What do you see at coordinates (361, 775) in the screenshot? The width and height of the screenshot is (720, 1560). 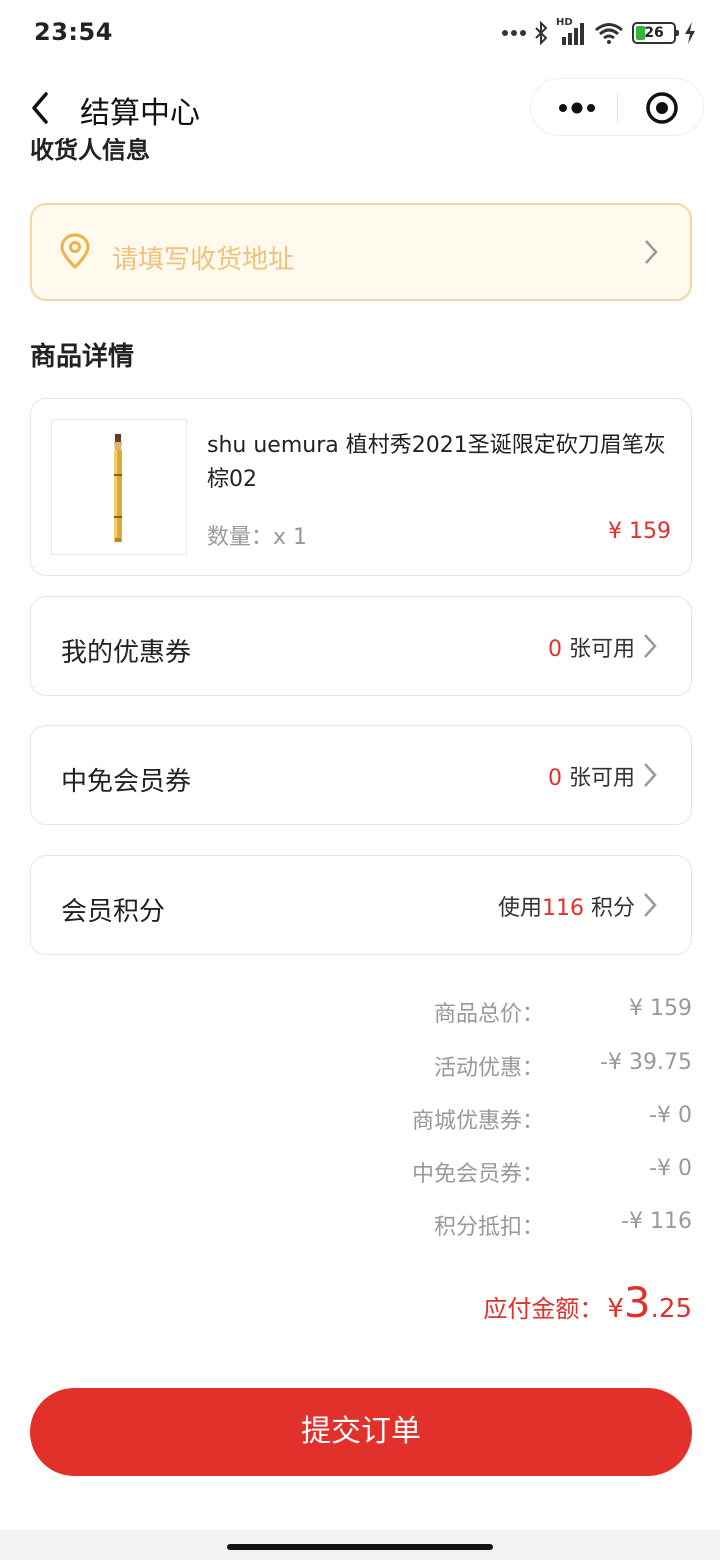 I see `member-coupon-row: 中免会员券 0 张可用` at bounding box center [361, 775].